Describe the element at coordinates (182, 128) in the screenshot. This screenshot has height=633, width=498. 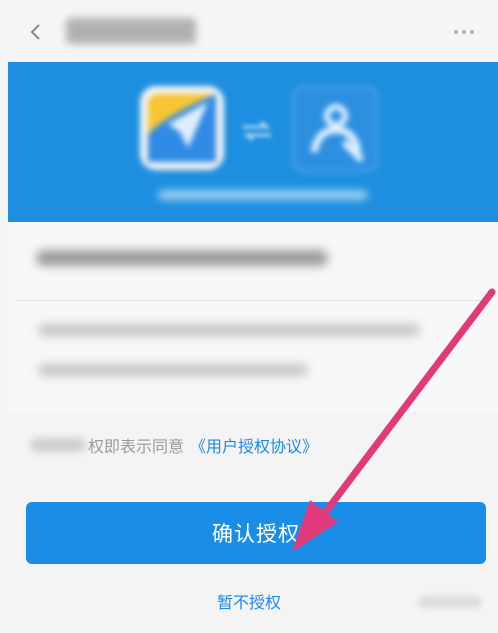
I see `app-logo-icon` at that location.